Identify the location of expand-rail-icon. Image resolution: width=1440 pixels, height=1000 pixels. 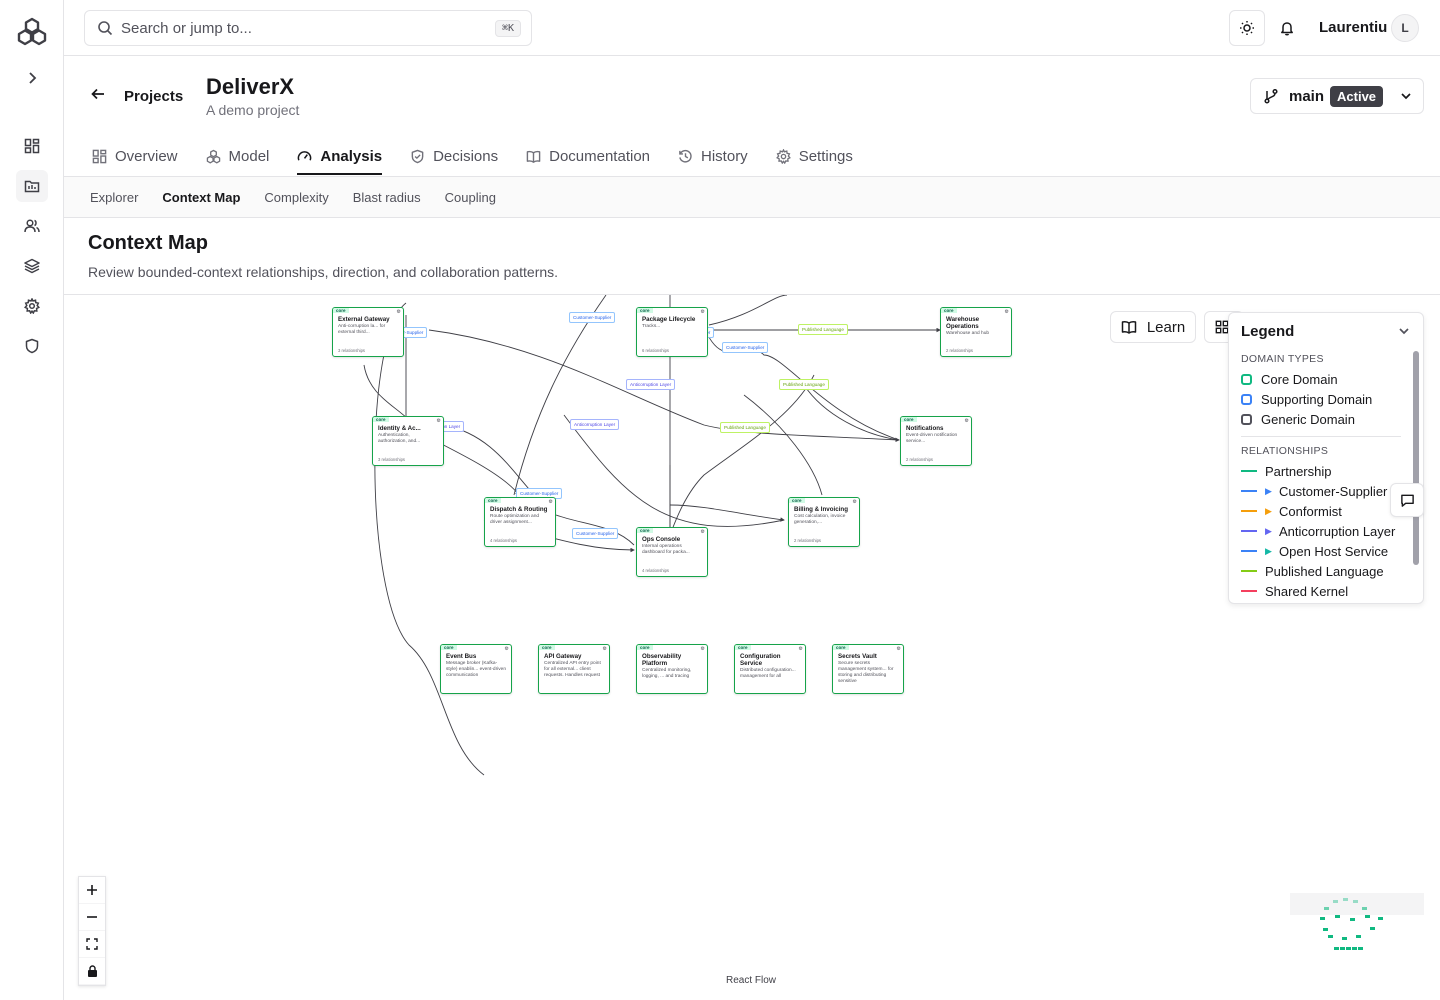
(32, 78).